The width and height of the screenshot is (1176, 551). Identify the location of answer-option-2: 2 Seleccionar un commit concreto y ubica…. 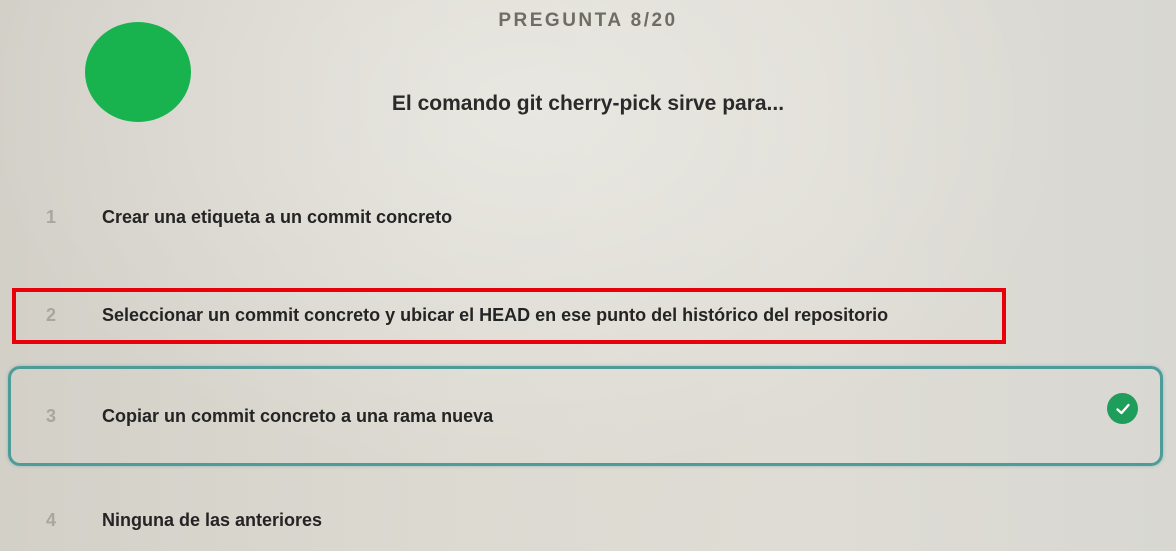
(587, 315).